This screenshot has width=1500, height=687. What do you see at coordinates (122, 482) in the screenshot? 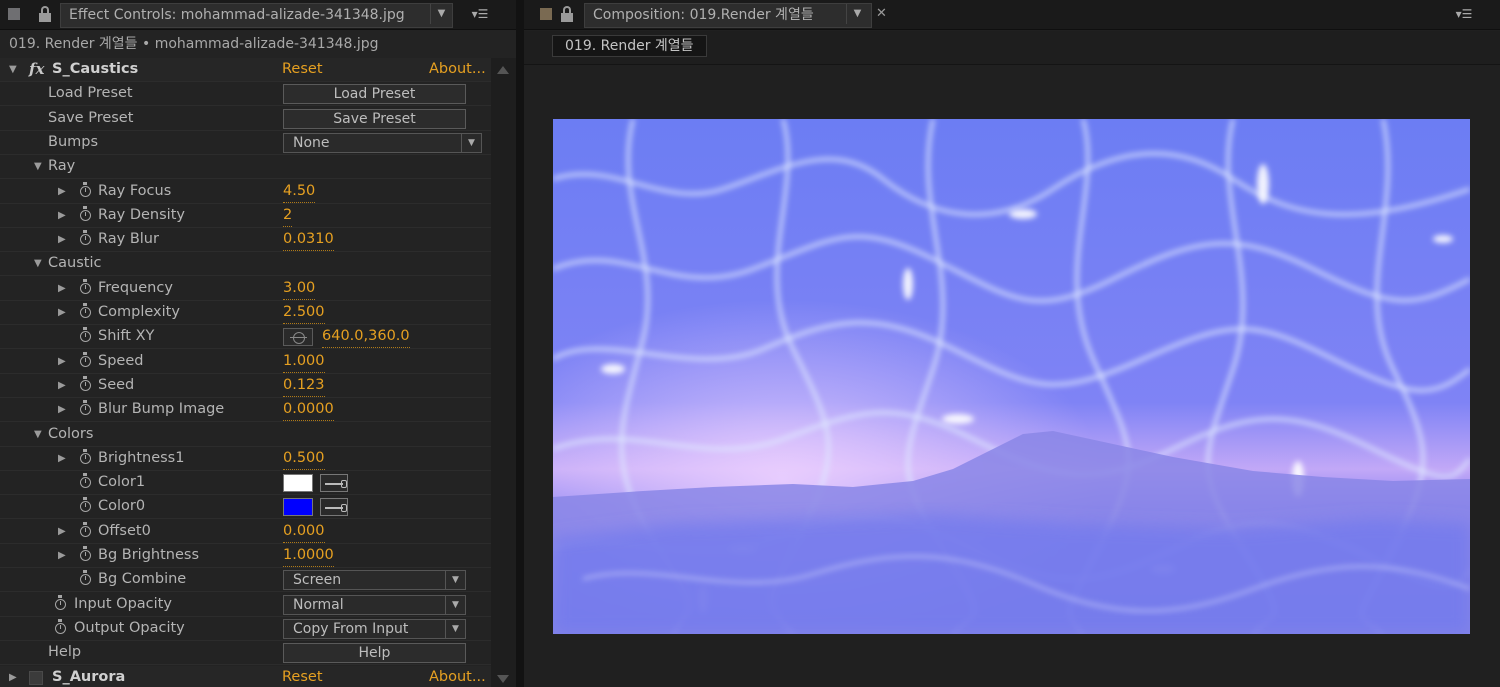
I see `param-label: Color1` at bounding box center [122, 482].